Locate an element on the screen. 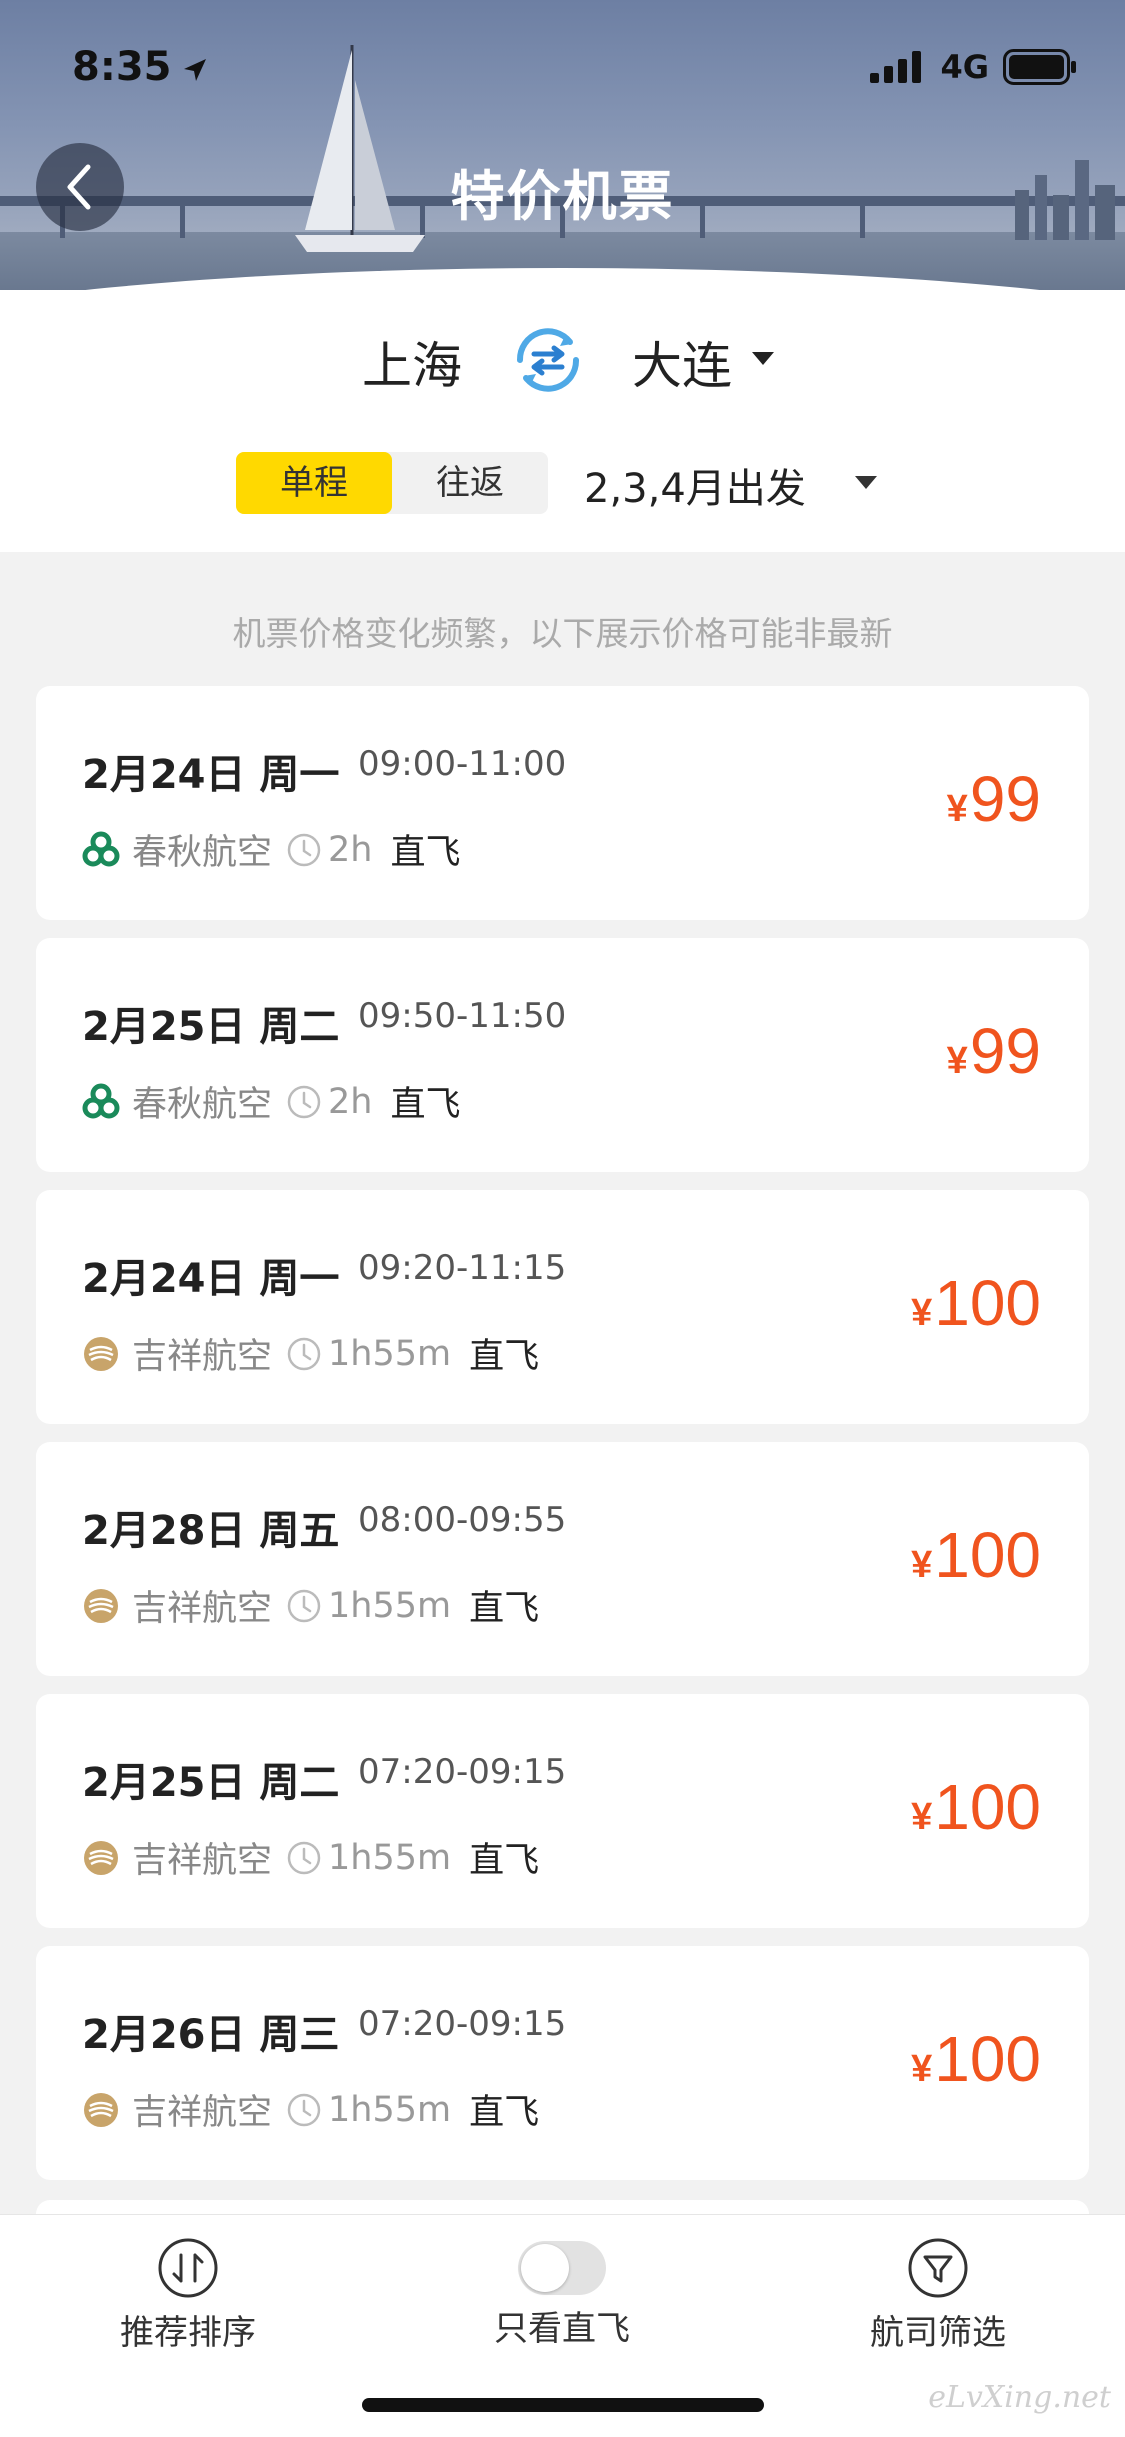 The image size is (1125, 2437). origin-city: 上海 is located at coordinates (412, 362).